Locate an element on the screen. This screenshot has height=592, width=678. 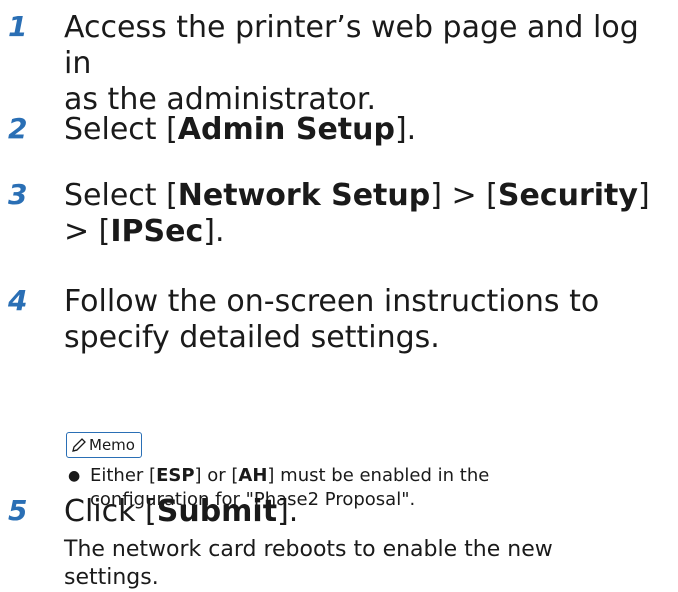
step-text: Select [Admin Setup]. is located at coordinates (240, 129).